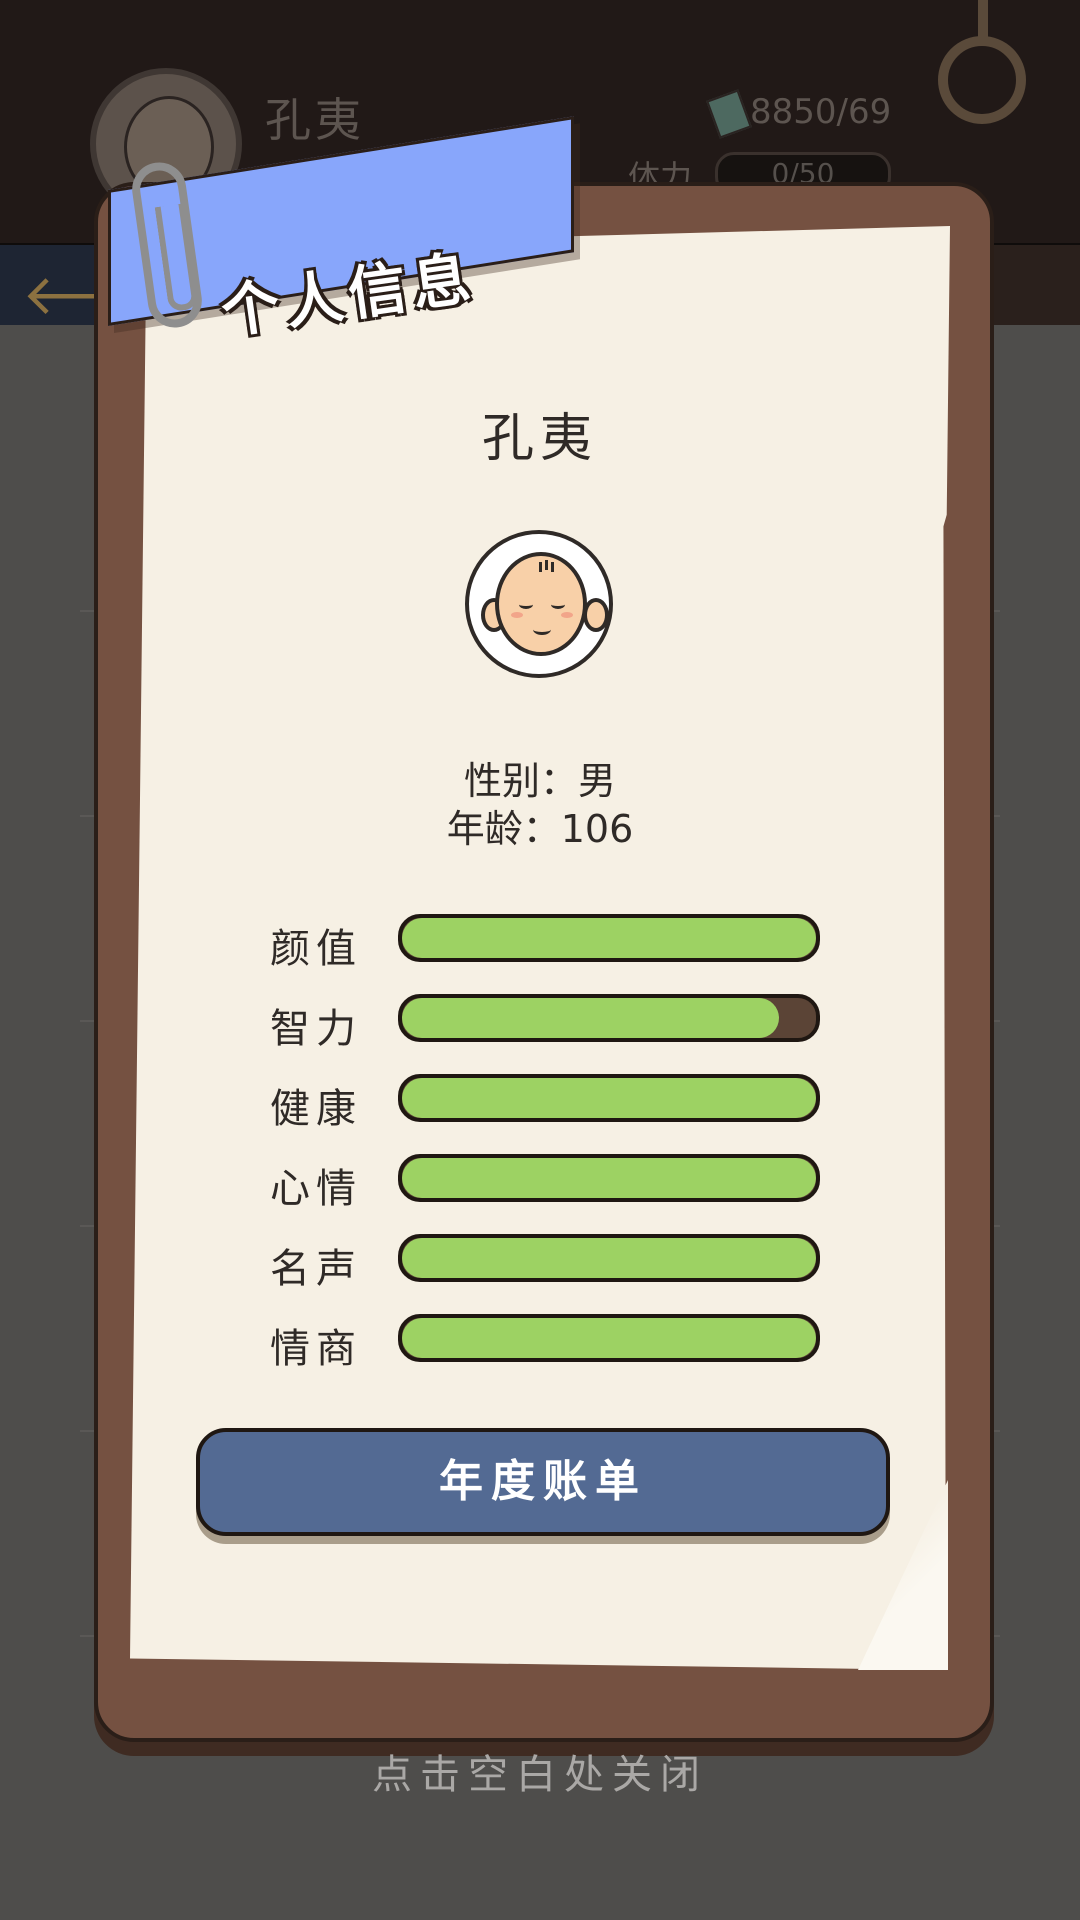 The height and width of the screenshot is (1920, 1080). What do you see at coordinates (316, 1269) in the screenshot?
I see `stat-label: 名声` at bounding box center [316, 1269].